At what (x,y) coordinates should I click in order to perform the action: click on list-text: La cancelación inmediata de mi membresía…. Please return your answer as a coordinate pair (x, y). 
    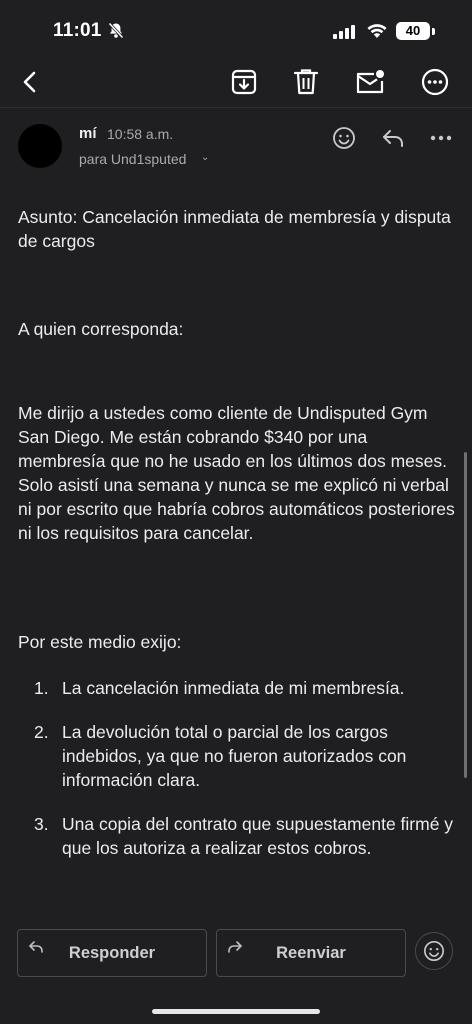
    Looking at the image, I should click on (233, 688).